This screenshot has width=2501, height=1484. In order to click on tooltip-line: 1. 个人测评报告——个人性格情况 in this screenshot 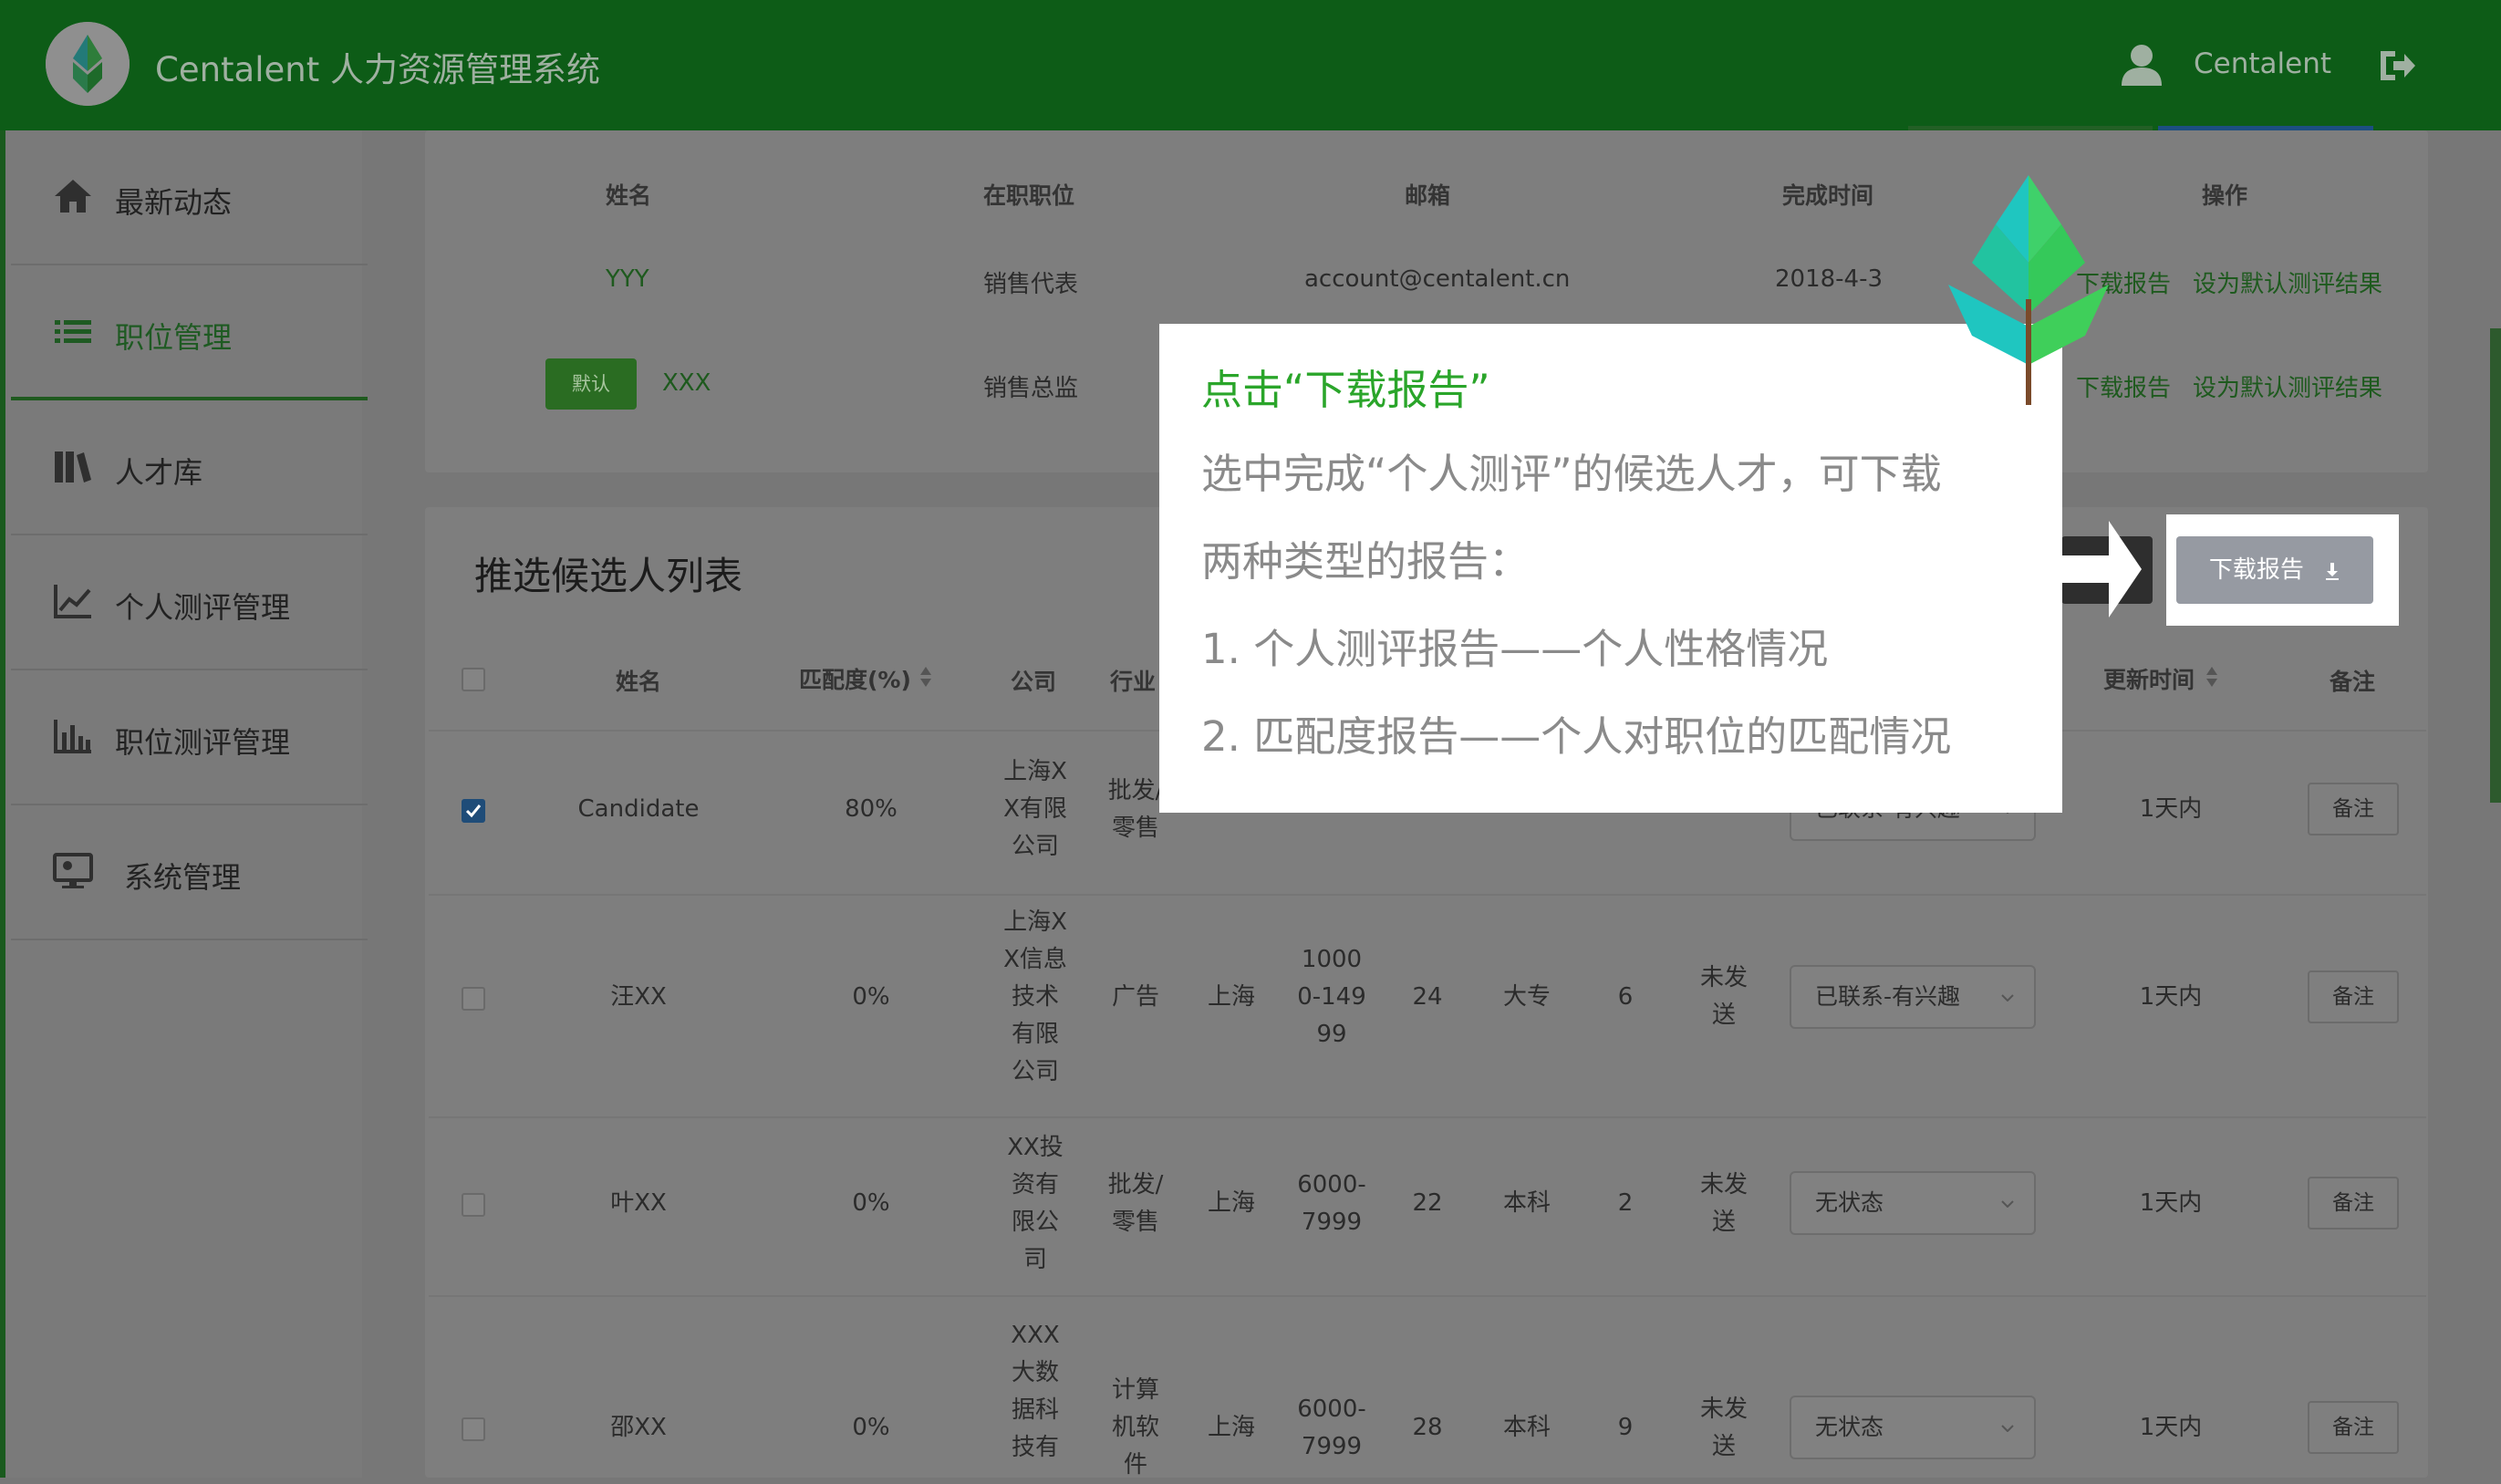, I will do `click(1515, 649)`.